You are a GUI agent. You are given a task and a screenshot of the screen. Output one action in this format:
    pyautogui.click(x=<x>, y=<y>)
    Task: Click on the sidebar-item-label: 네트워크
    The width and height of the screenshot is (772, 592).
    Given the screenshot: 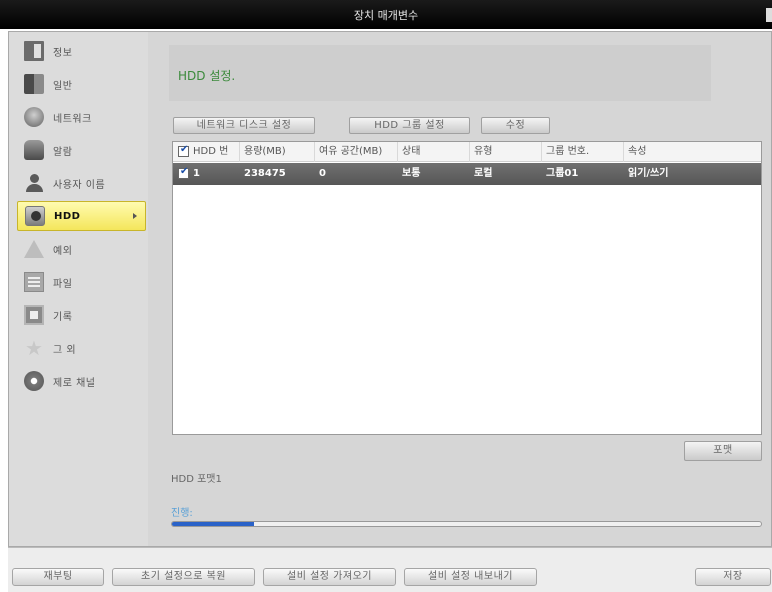 What is the action you would take?
    pyautogui.click(x=72, y=119)
    